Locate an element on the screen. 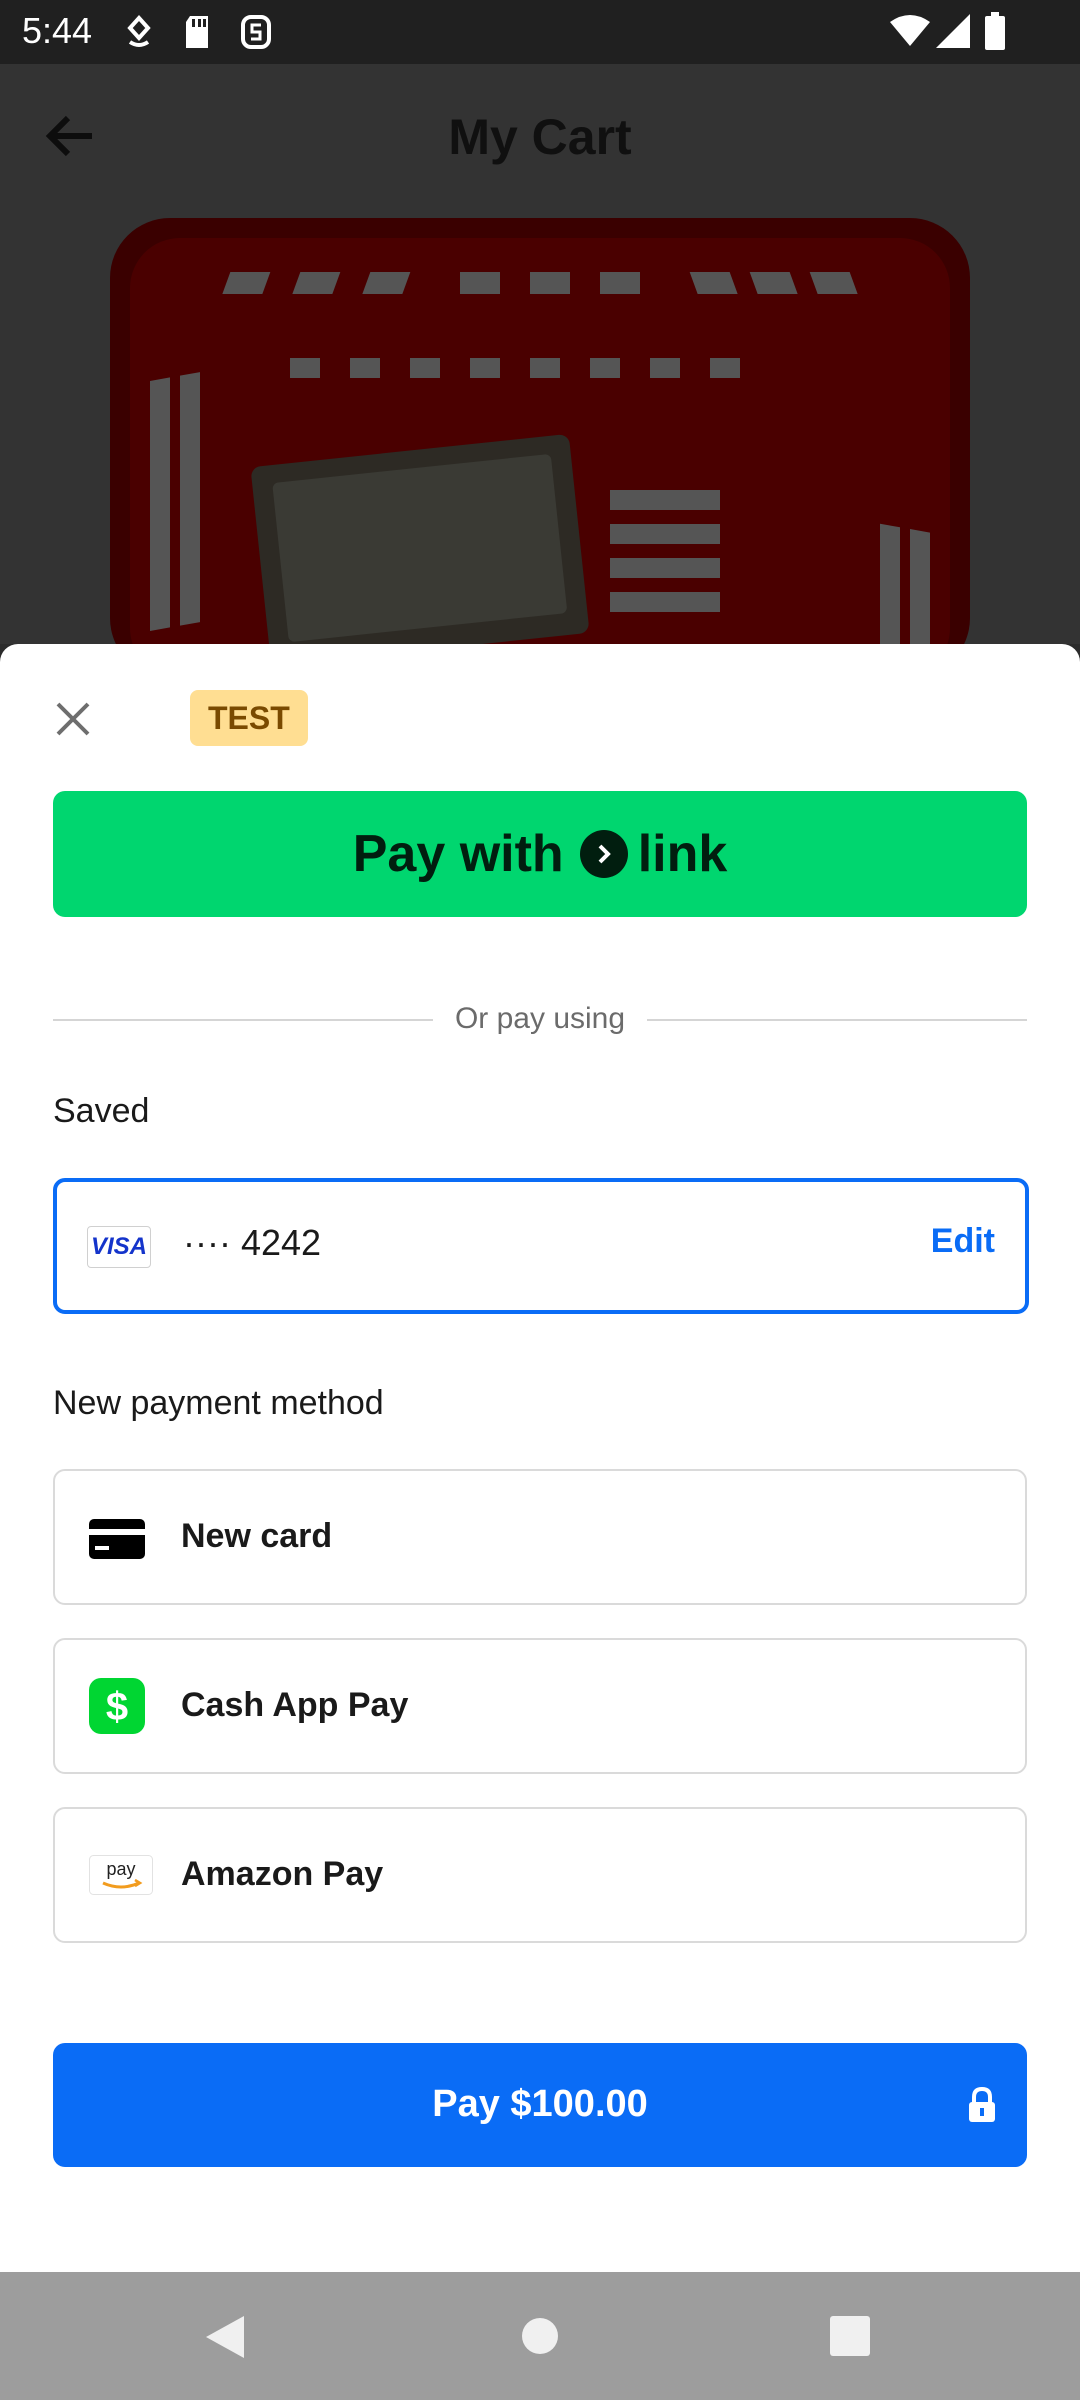 The image size is (1080, 2400). amazon-pay-icon-text: pay is located at coordinates (120, 1869).